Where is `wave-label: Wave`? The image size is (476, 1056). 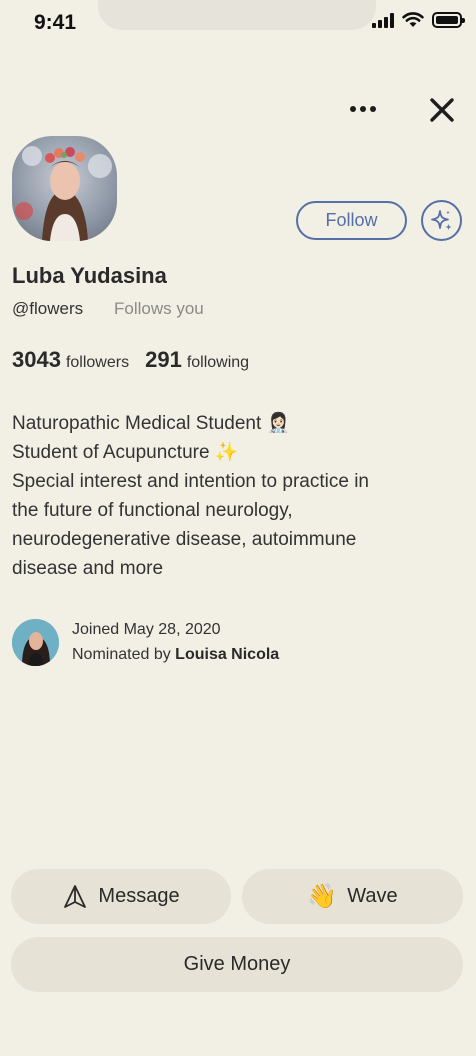
wave-label: Wave is located at coordinates (372, 896).